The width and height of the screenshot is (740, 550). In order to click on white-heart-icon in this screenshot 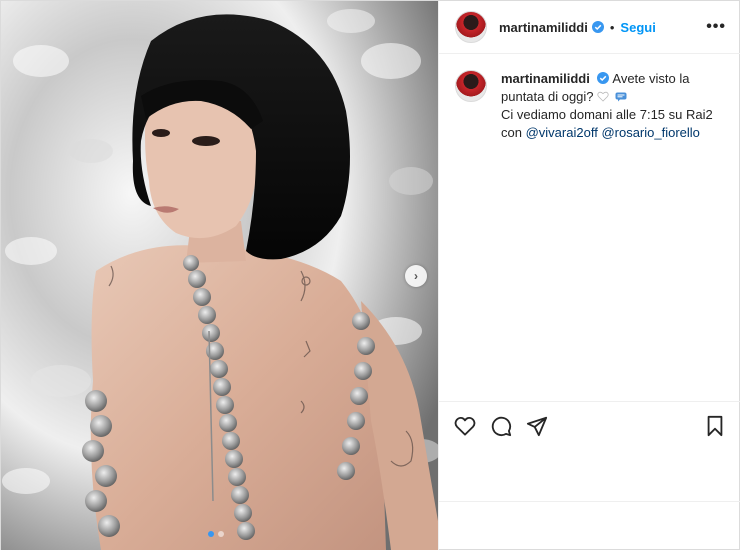, I will do `click(603, 96)`.